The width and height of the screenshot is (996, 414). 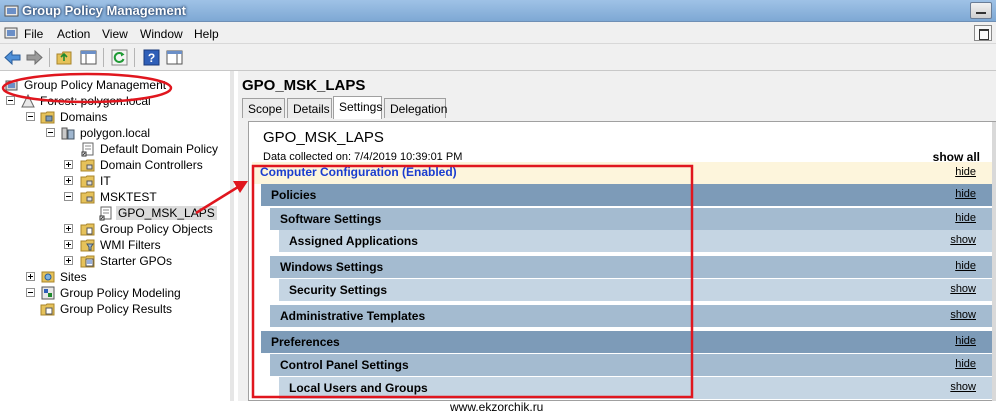 I want to click on restore-child-window-button, so click(x=983, y=33).